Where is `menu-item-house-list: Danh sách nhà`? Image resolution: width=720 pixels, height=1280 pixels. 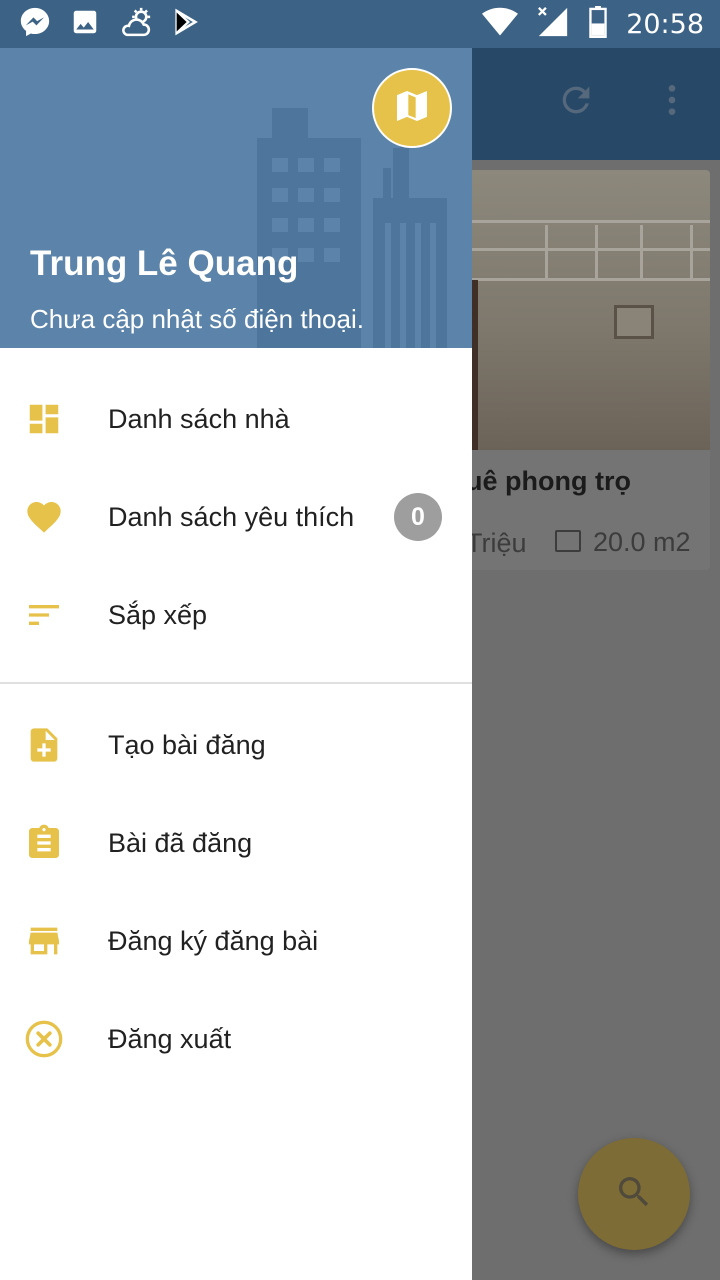
menu-item-house-list: Danh sách nhà is located at coordinates (236, 419).